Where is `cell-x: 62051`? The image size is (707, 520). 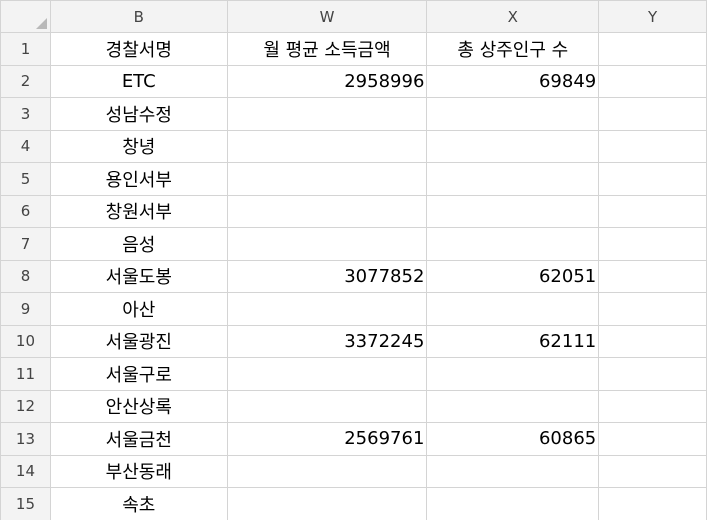 cell-x: 62051 is located at coordinates (513, 276).